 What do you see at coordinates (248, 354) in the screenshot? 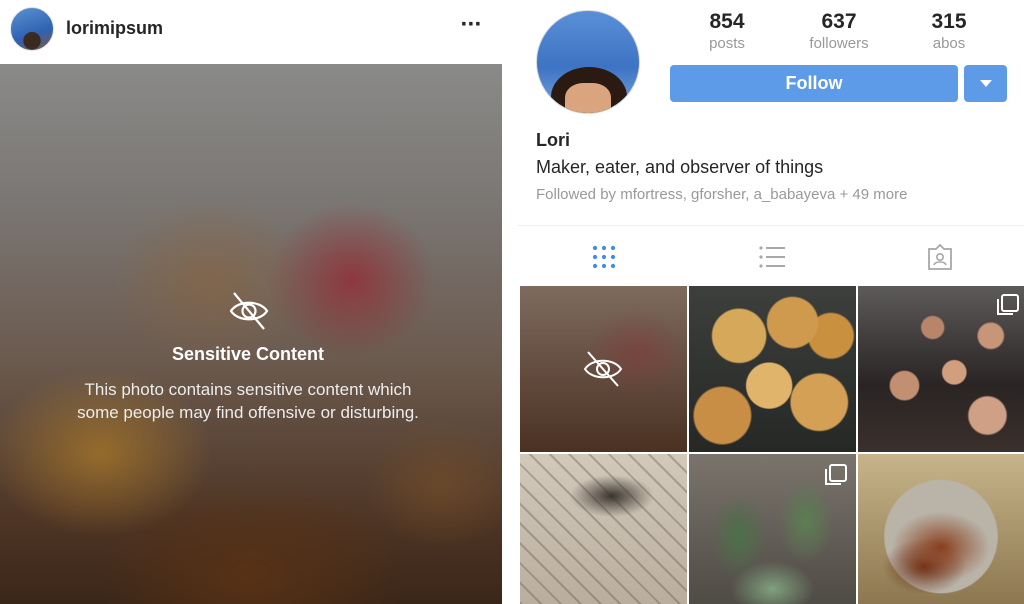
I see `sensitive-content-title: Sensitive Content` at bounding box center [248, 354].